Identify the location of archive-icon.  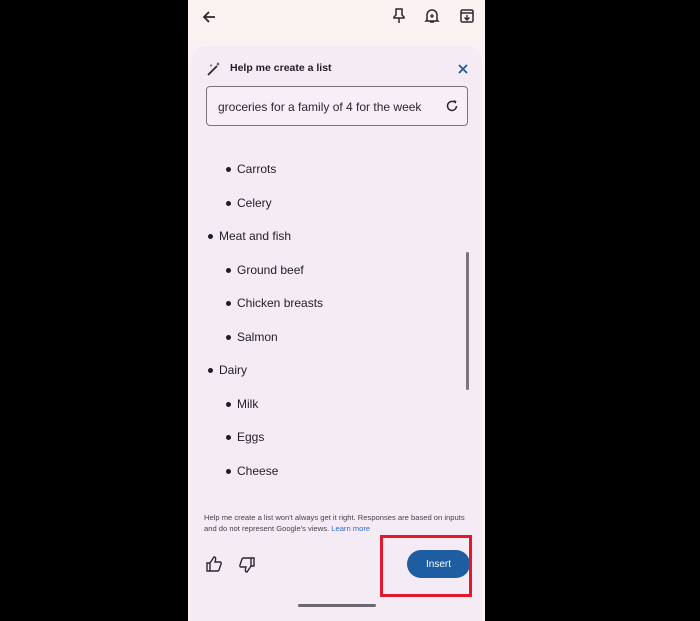
(467, 16).